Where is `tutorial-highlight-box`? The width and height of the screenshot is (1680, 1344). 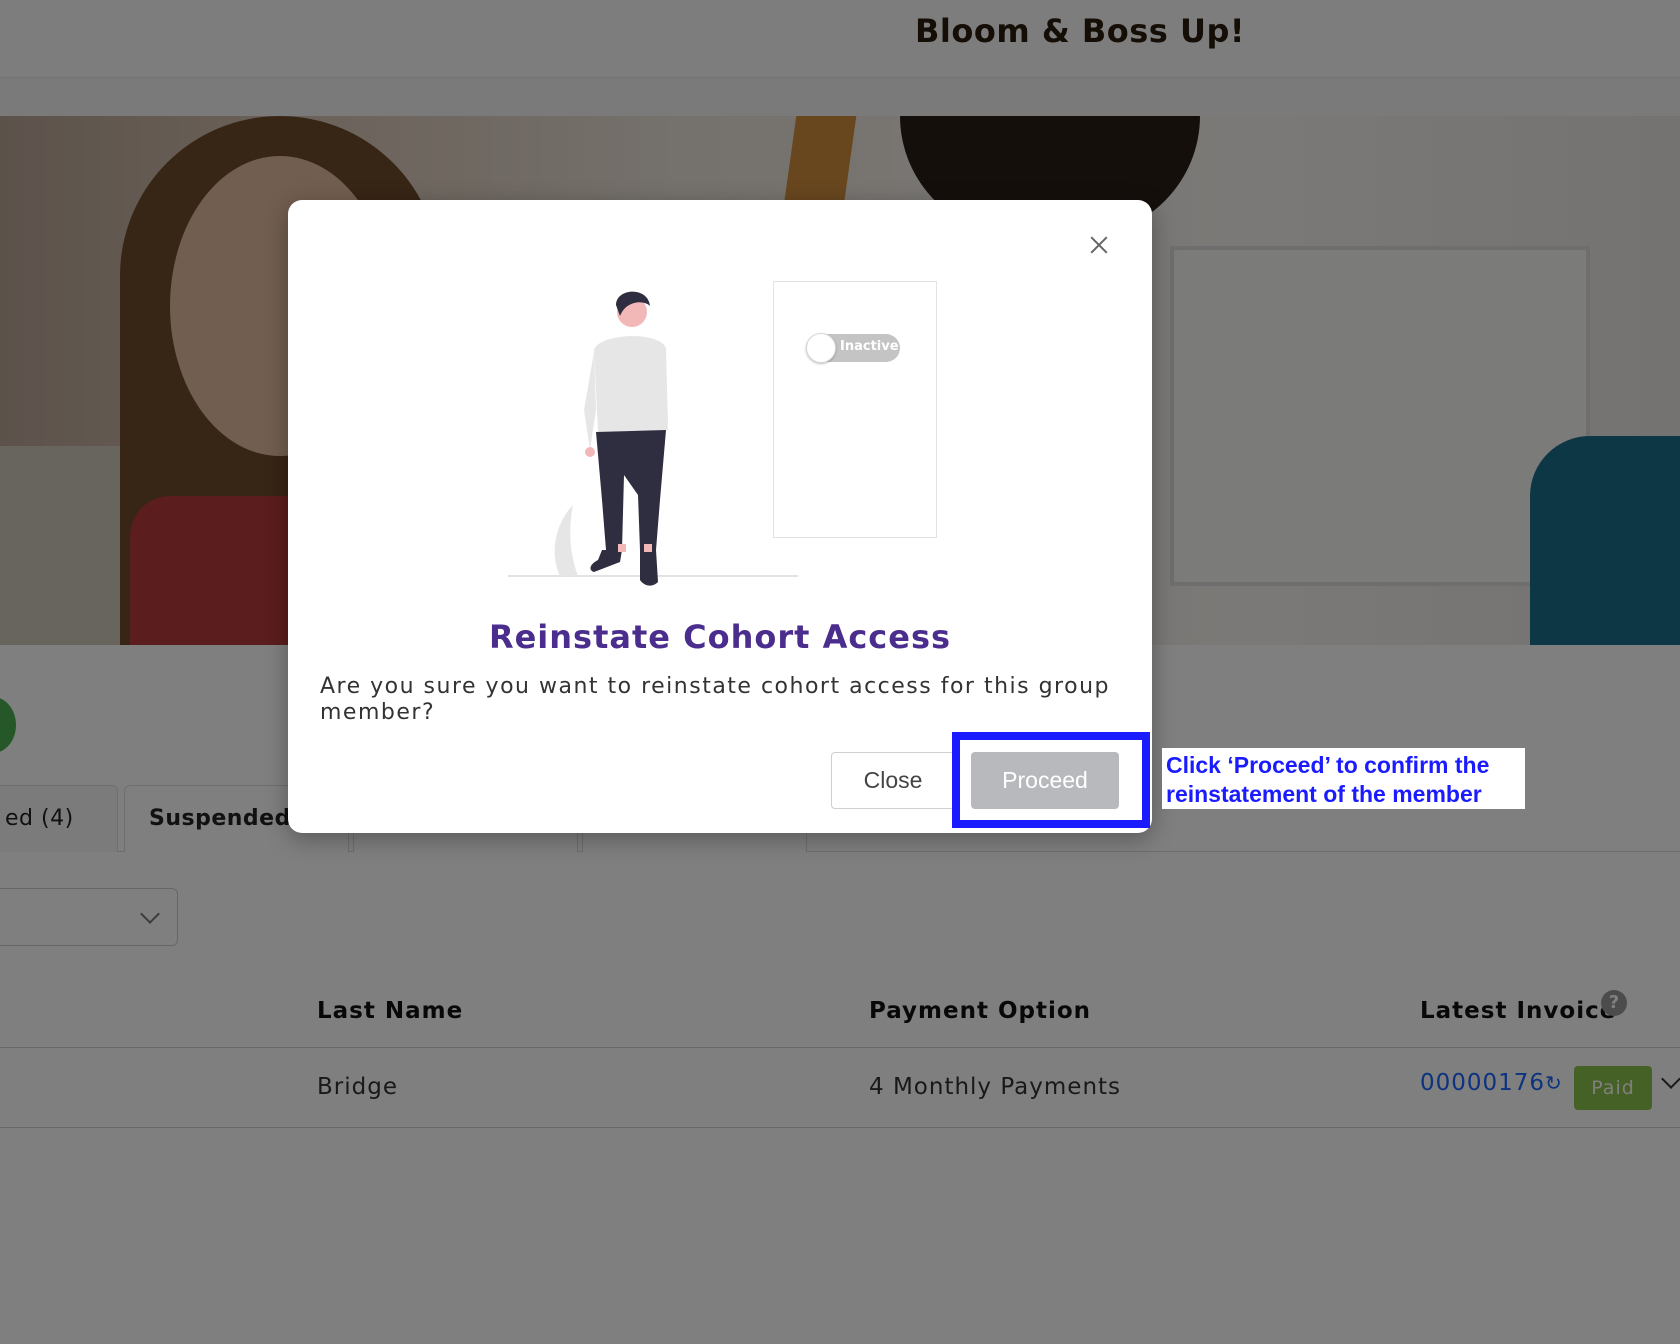 tutorial-highlight-box is located at coordinates (1051, 780).